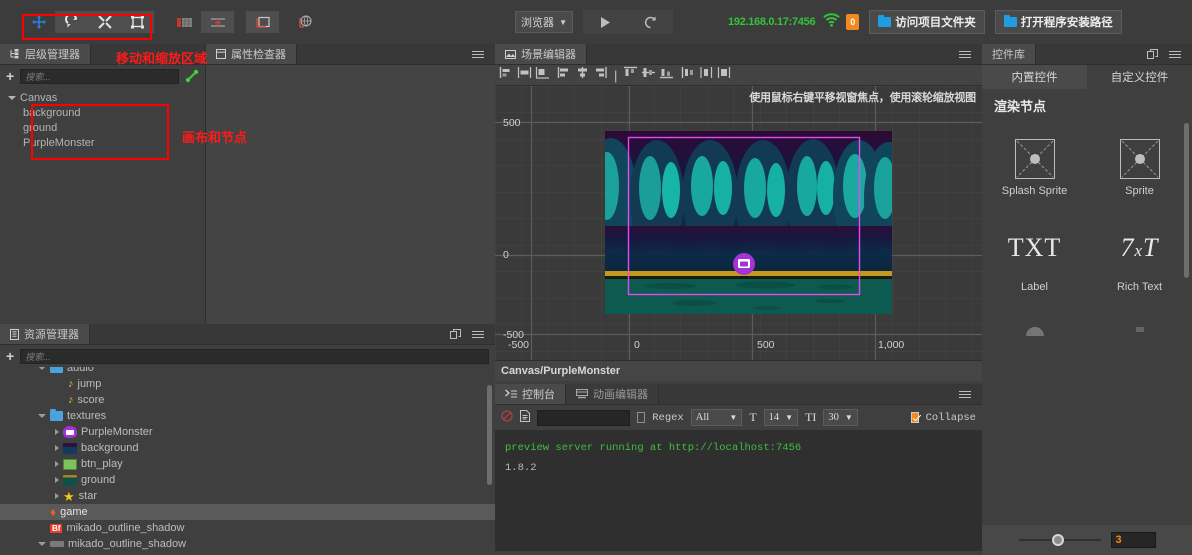 This screenshot has height=555, width=1192. What do you see at coordinates (478, 54) in the screenshot?
I see `inspector-menu-icon` at bounding box center [478, 54].